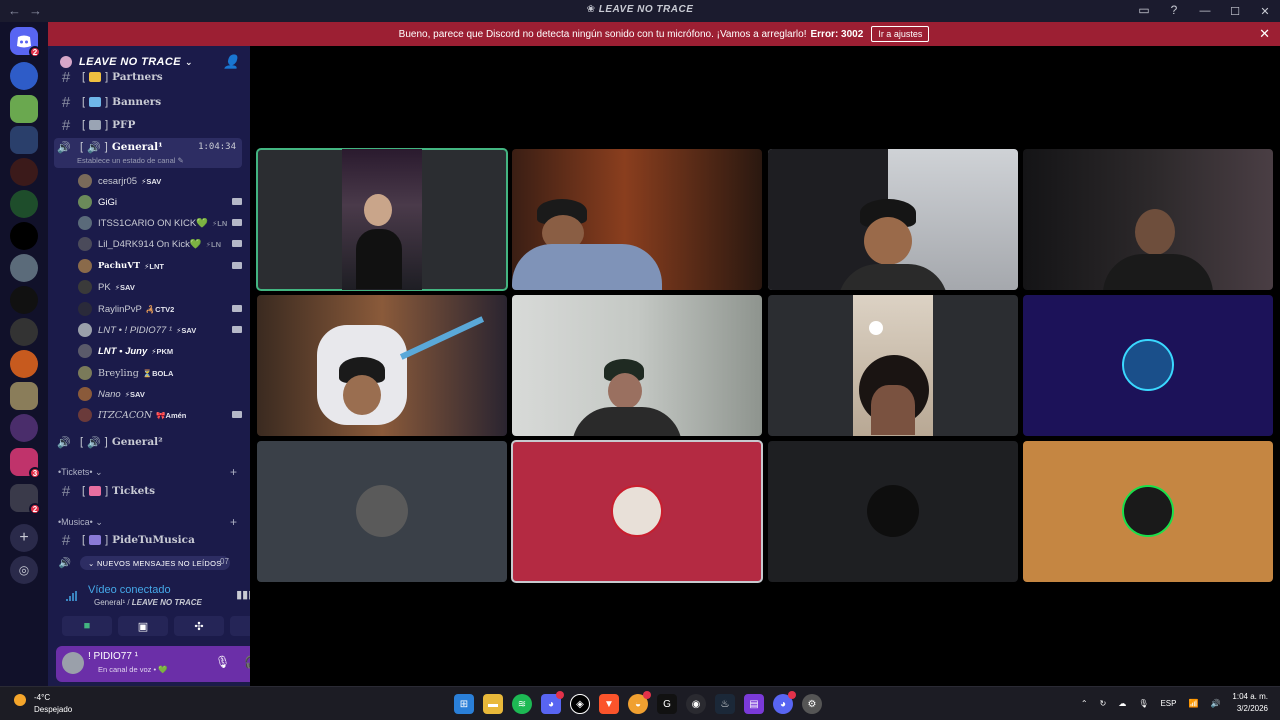 This screenshot has width=1280, height=720. What do you see at coordinates (199, 626) in the screenshot?
I see `activities-button: ✣` at bounding box center [199, 626].